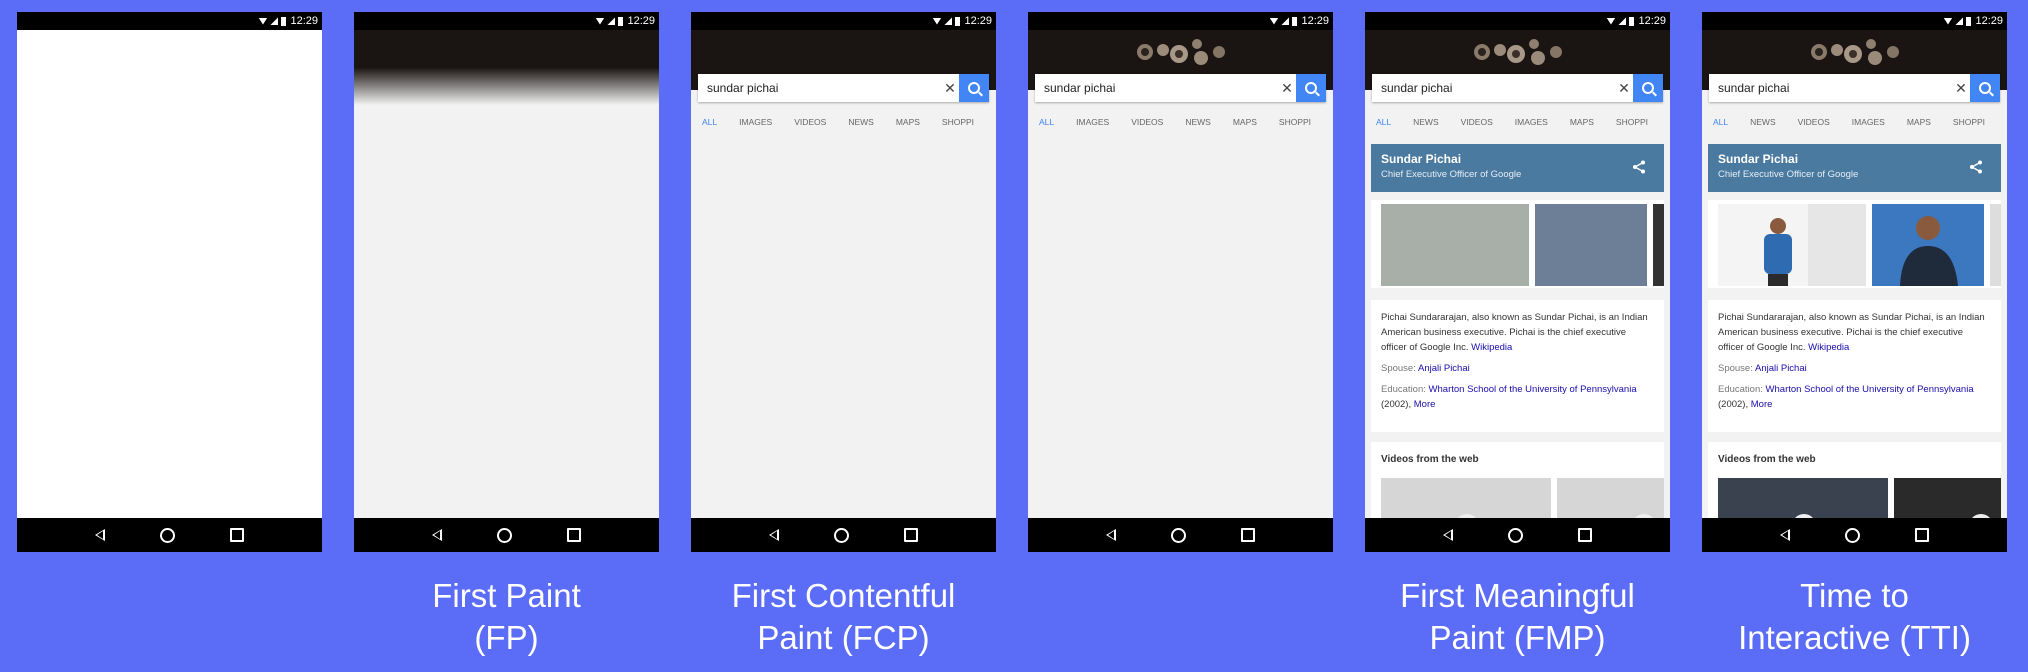  Describe the element at coordinates (1517, 617) in the screenshot. I see `caption-fmp: First Meaningful Paint (FMP)` at that location.